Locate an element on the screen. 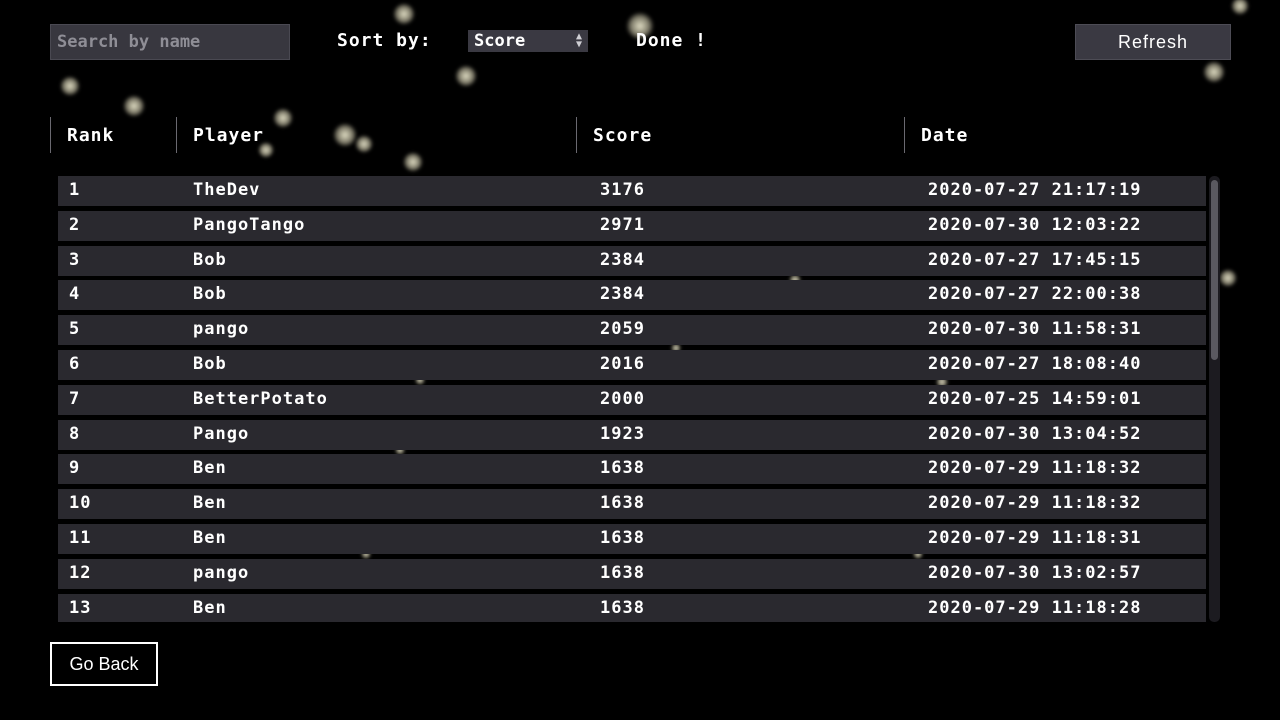 Image resolution: width=1280 pixels, height=720 pixels. cell-date: 2020-07-30 12:03:22 is located at coordinates (1035, 224).